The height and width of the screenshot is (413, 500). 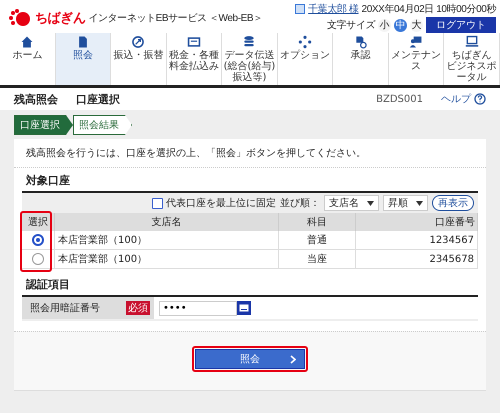 What do you see at coordinates (102, 125) in the screenshot?
I see `step-indicator: 照会結果` at bounding box center [102, 125].